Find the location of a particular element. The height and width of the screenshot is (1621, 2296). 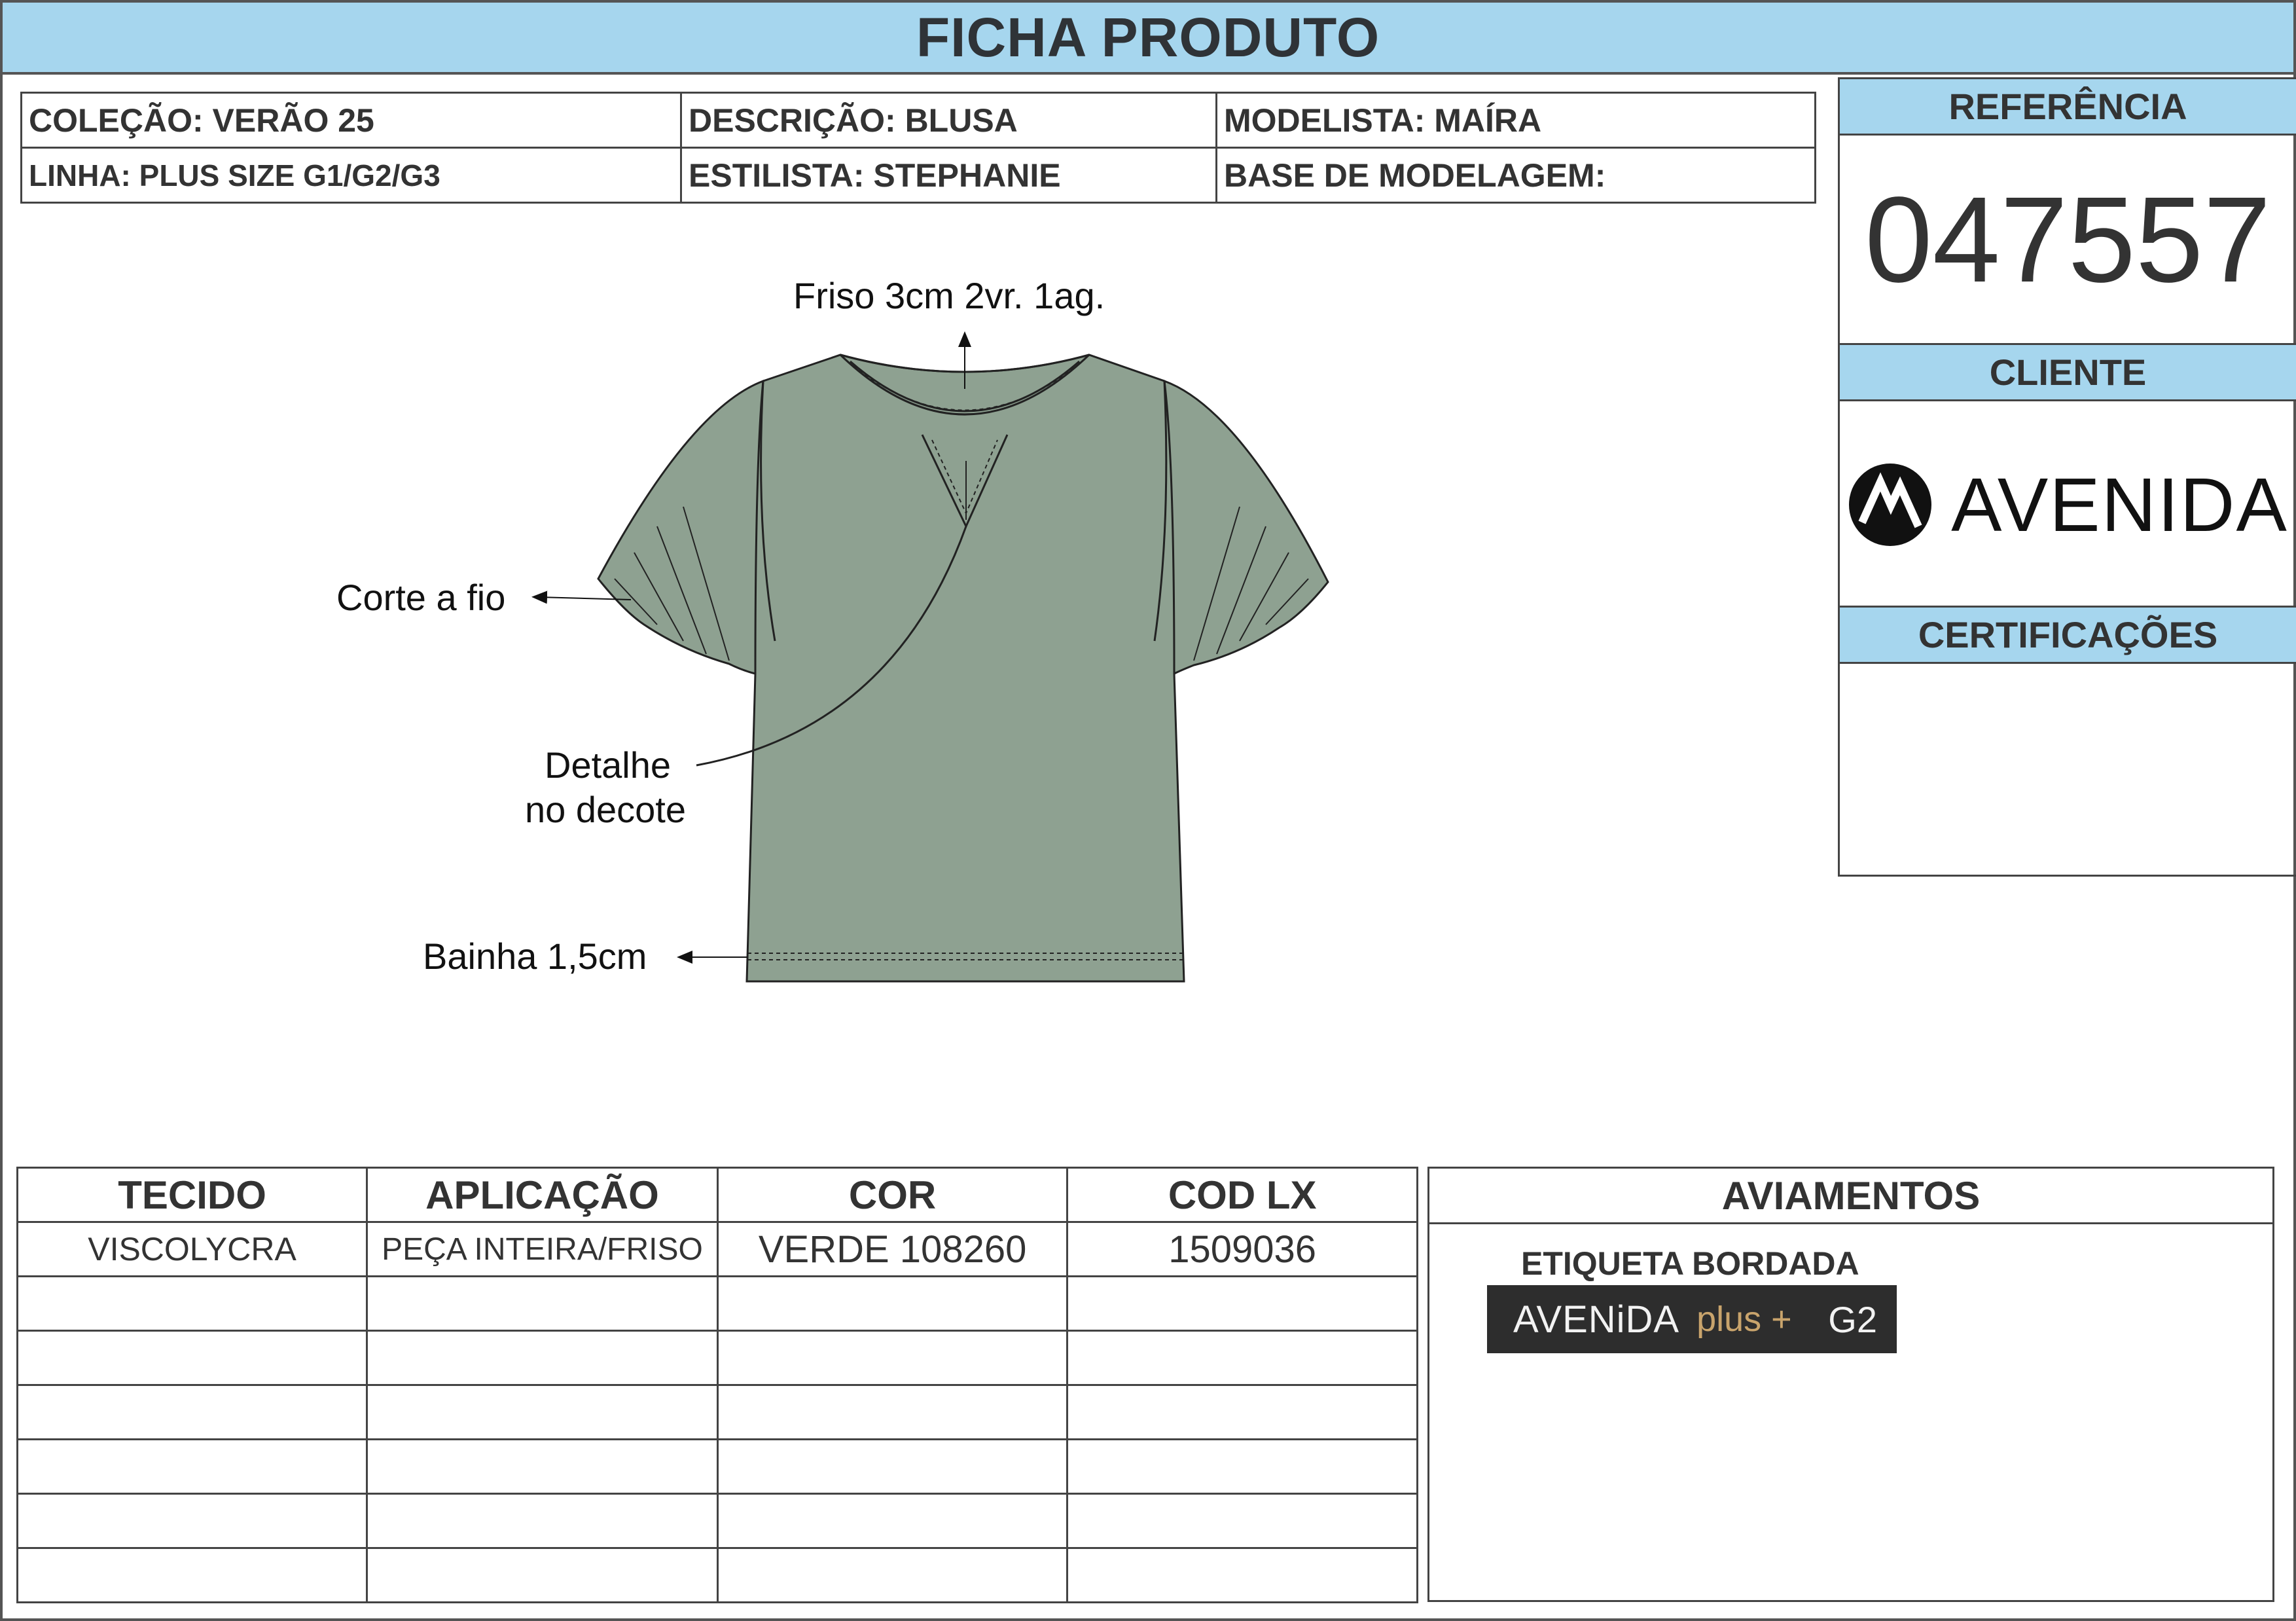

cell-aplicacao: PEÇA INTEIRA/FRISO is located at coordinates (542, 1249).